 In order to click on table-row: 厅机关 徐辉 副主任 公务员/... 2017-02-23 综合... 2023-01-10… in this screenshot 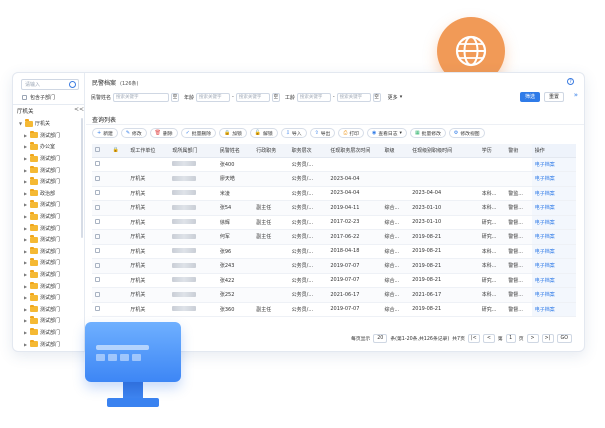, I will do `click(334, 222)`.